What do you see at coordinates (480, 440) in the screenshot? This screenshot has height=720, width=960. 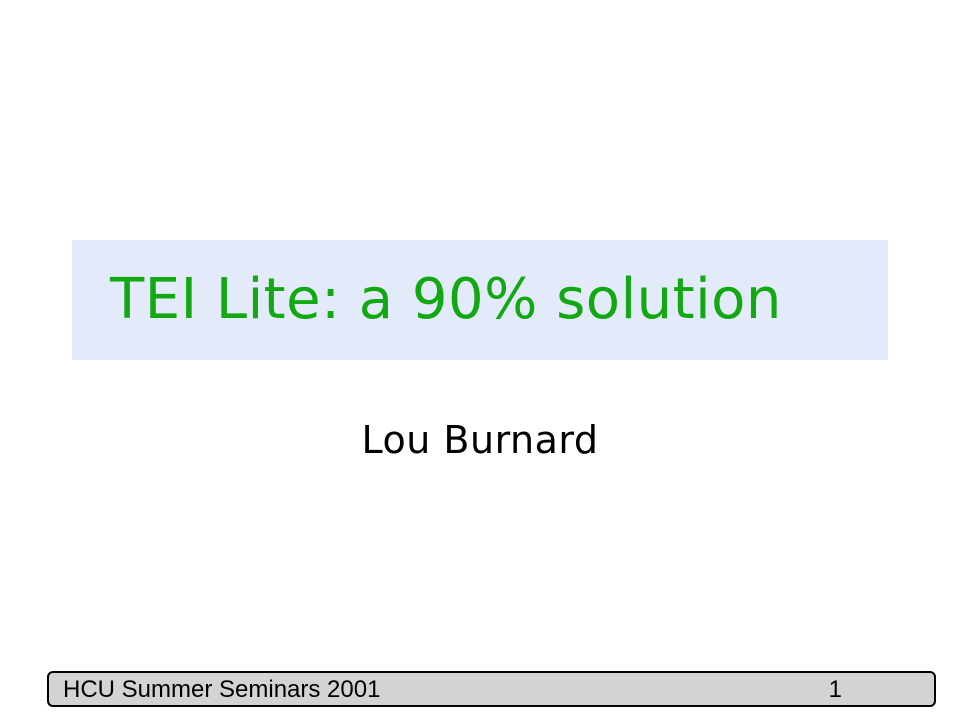 I see `slide-author: Lou Burnard` at bounding box center [480, 440].